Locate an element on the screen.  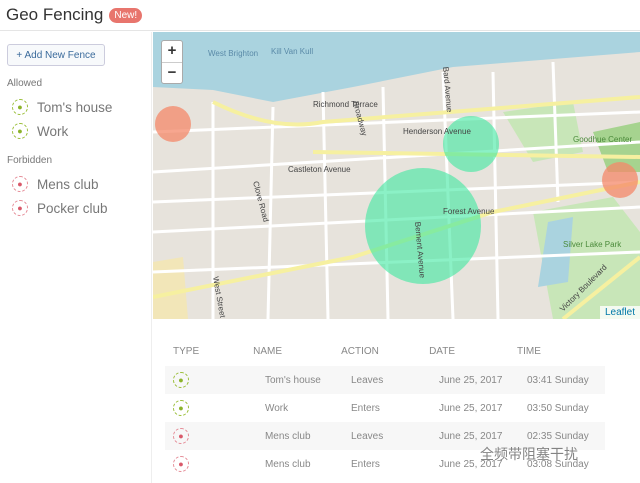
street-label: Forest Avenue is located at coordinates (469, 211).